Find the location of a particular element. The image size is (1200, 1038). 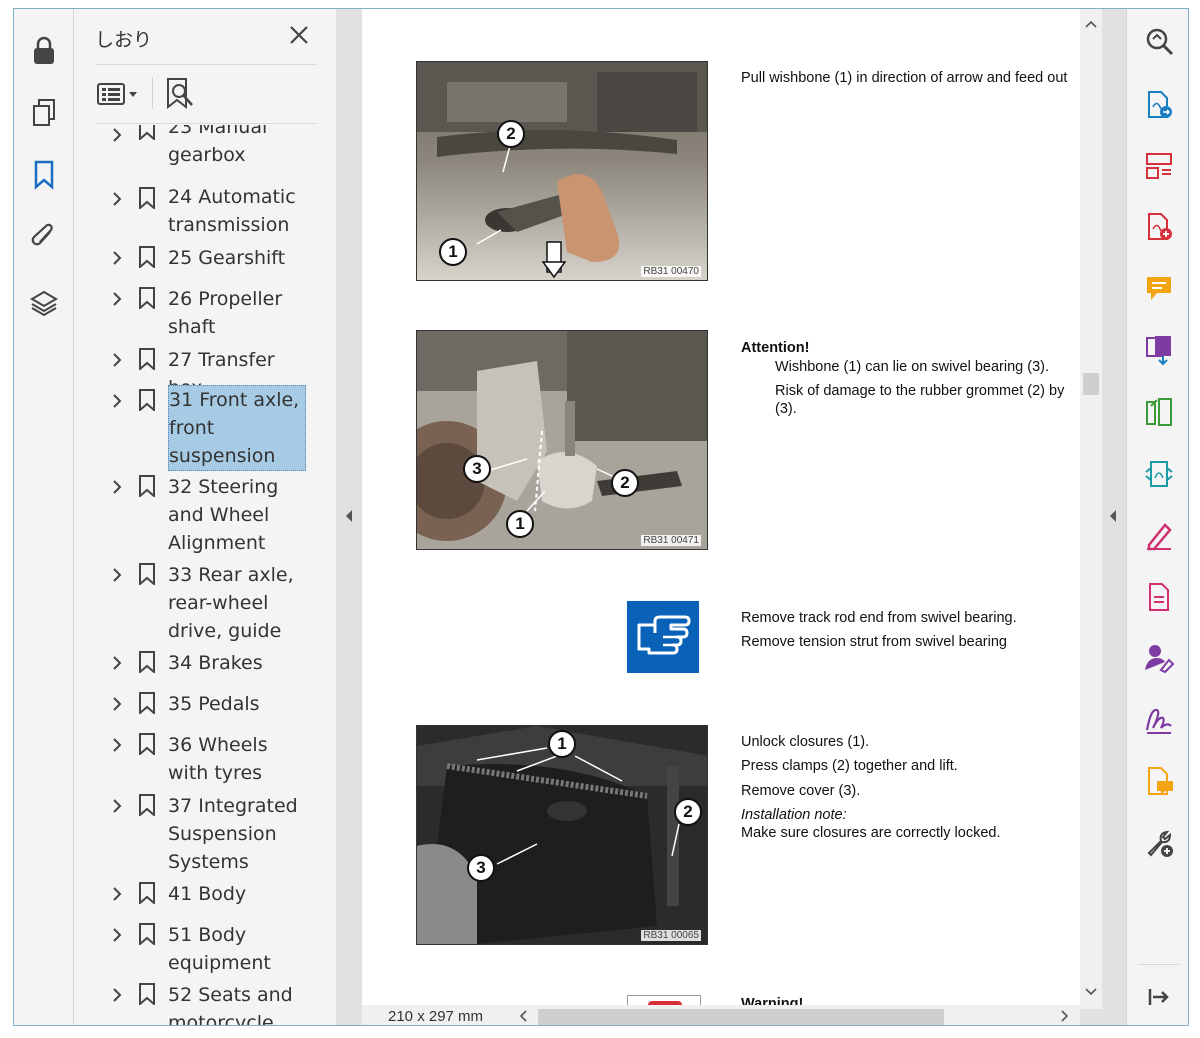

right-toolbar is located at coordinates (1157, 517).